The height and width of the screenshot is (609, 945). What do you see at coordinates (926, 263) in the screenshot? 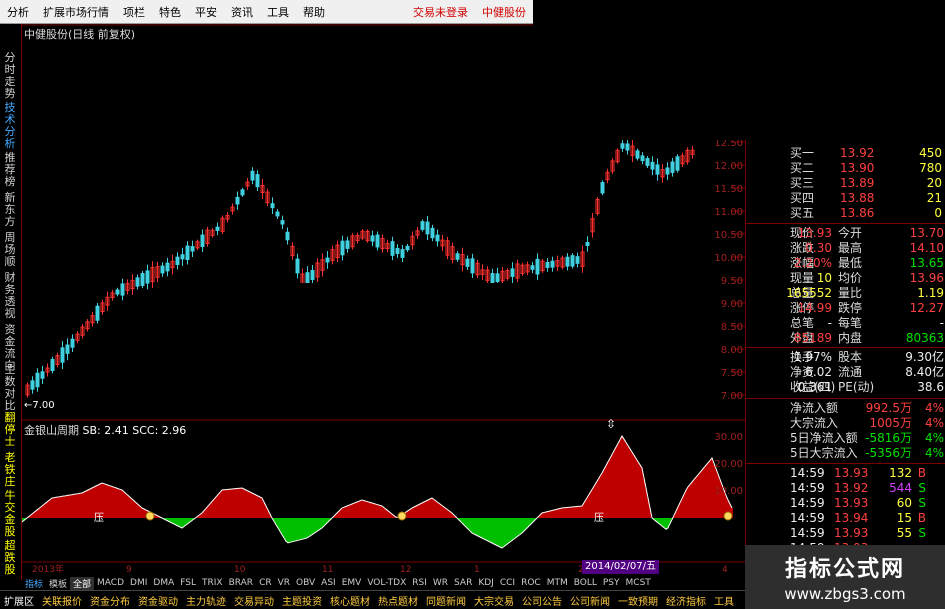
I see `quote-value: 13.65` at bounding box center [926, 263].